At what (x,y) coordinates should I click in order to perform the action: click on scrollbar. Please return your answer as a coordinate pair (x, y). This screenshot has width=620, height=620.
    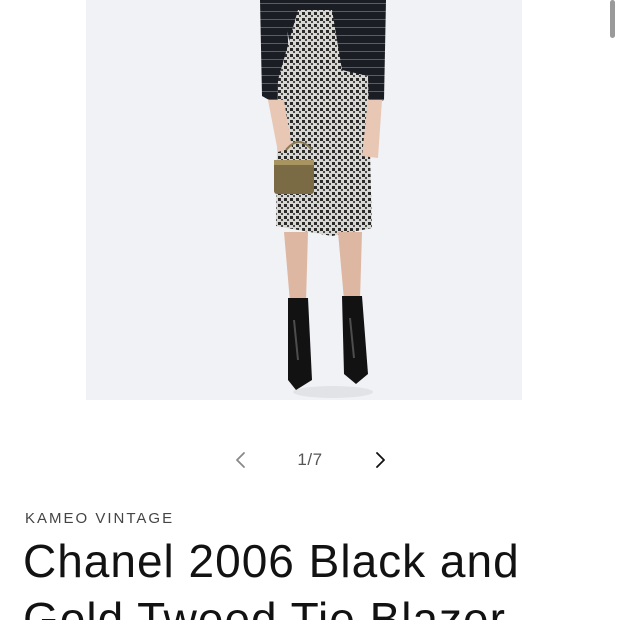
    Looking at the image, I should click on (612, 19).